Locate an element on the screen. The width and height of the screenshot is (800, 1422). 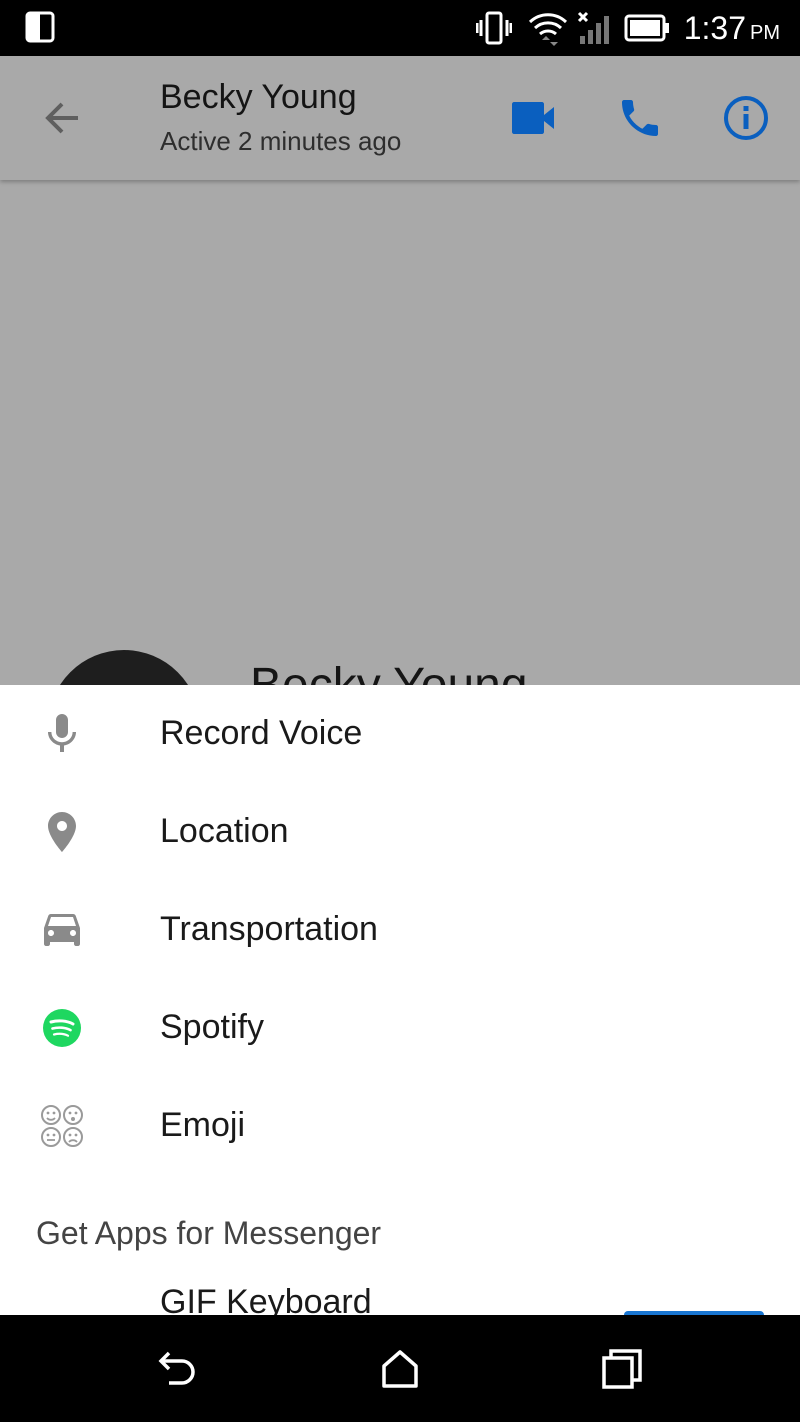
profile-name: Becky Young is located at coordinates (389, 671).